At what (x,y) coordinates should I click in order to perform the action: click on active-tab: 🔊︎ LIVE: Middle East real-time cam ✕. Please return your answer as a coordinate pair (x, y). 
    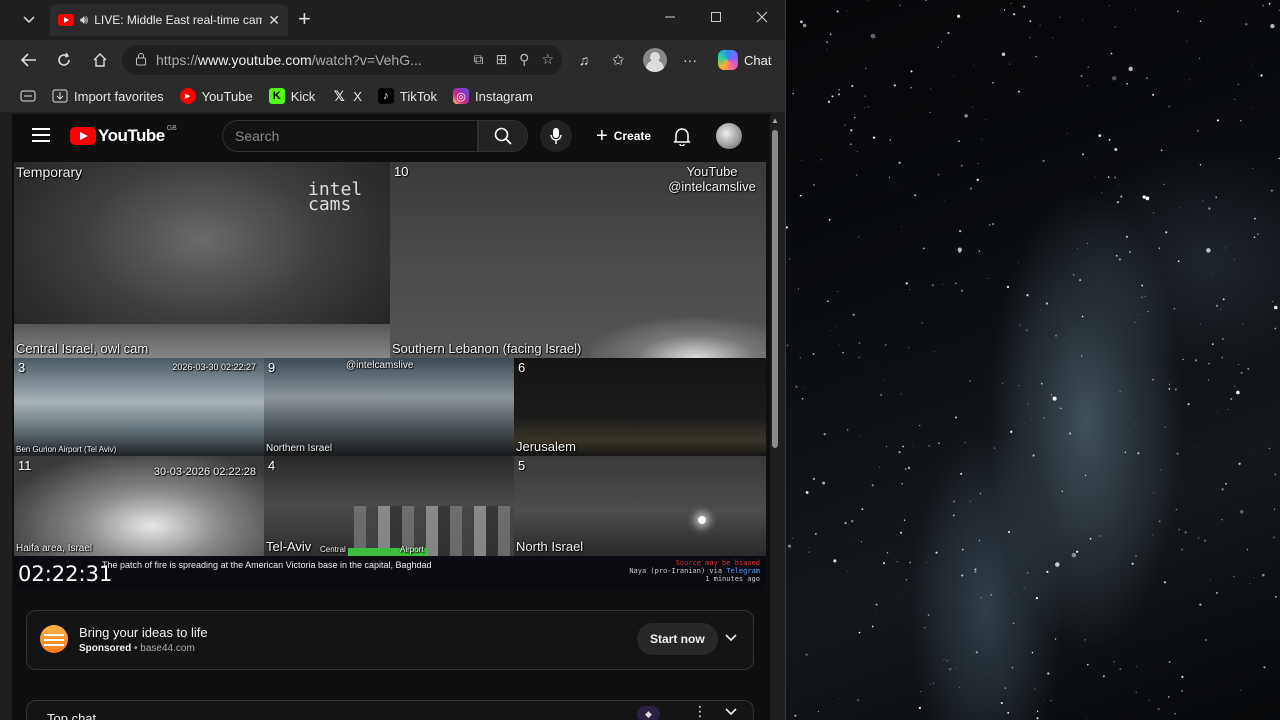
    Looking at the image, I should click on (169, 20).